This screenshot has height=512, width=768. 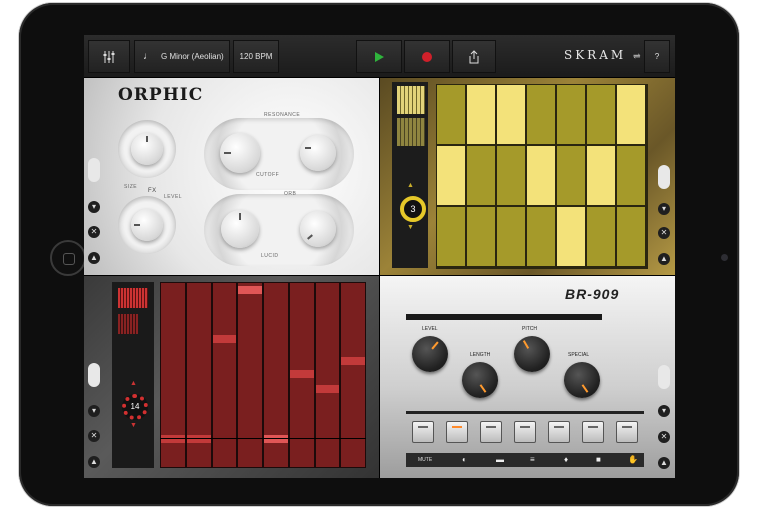 I want to click on orphic-volume-icon: ▾, so click(x=94, y=207).